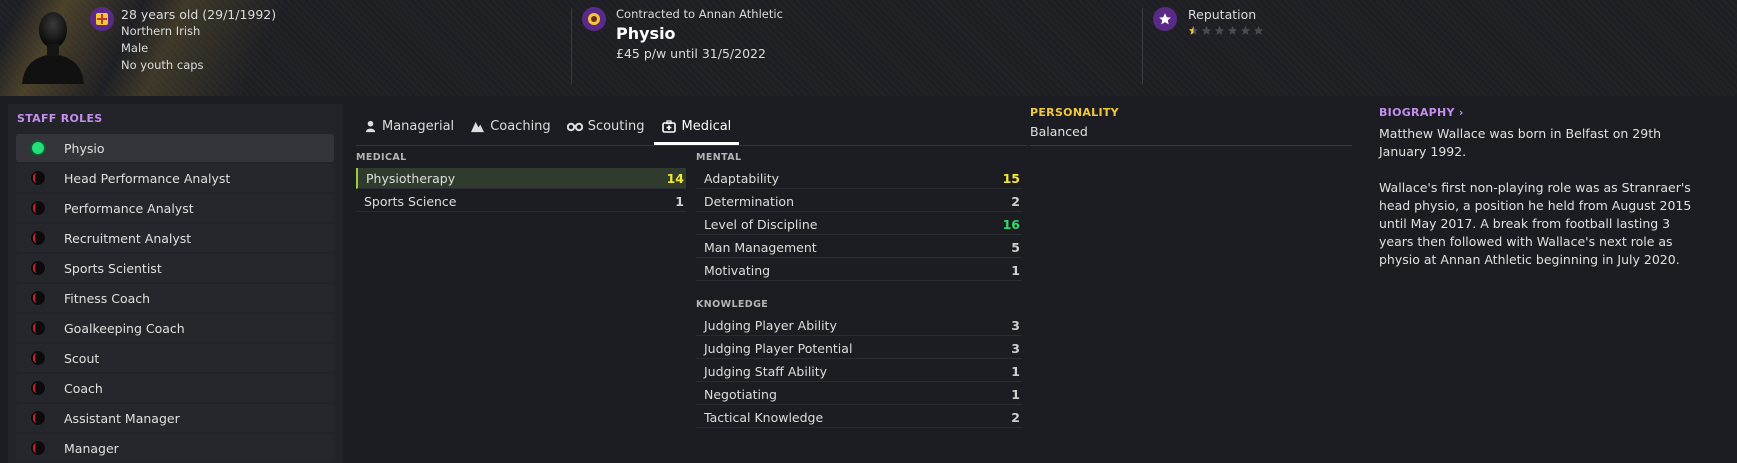 Image resolution: width=1737 pixels, height=463 pixels. What do you see at coordinates (198, 31) in the screenshot?
I see `nationality-text: Northern Irish` at bounding box center [198, 31].